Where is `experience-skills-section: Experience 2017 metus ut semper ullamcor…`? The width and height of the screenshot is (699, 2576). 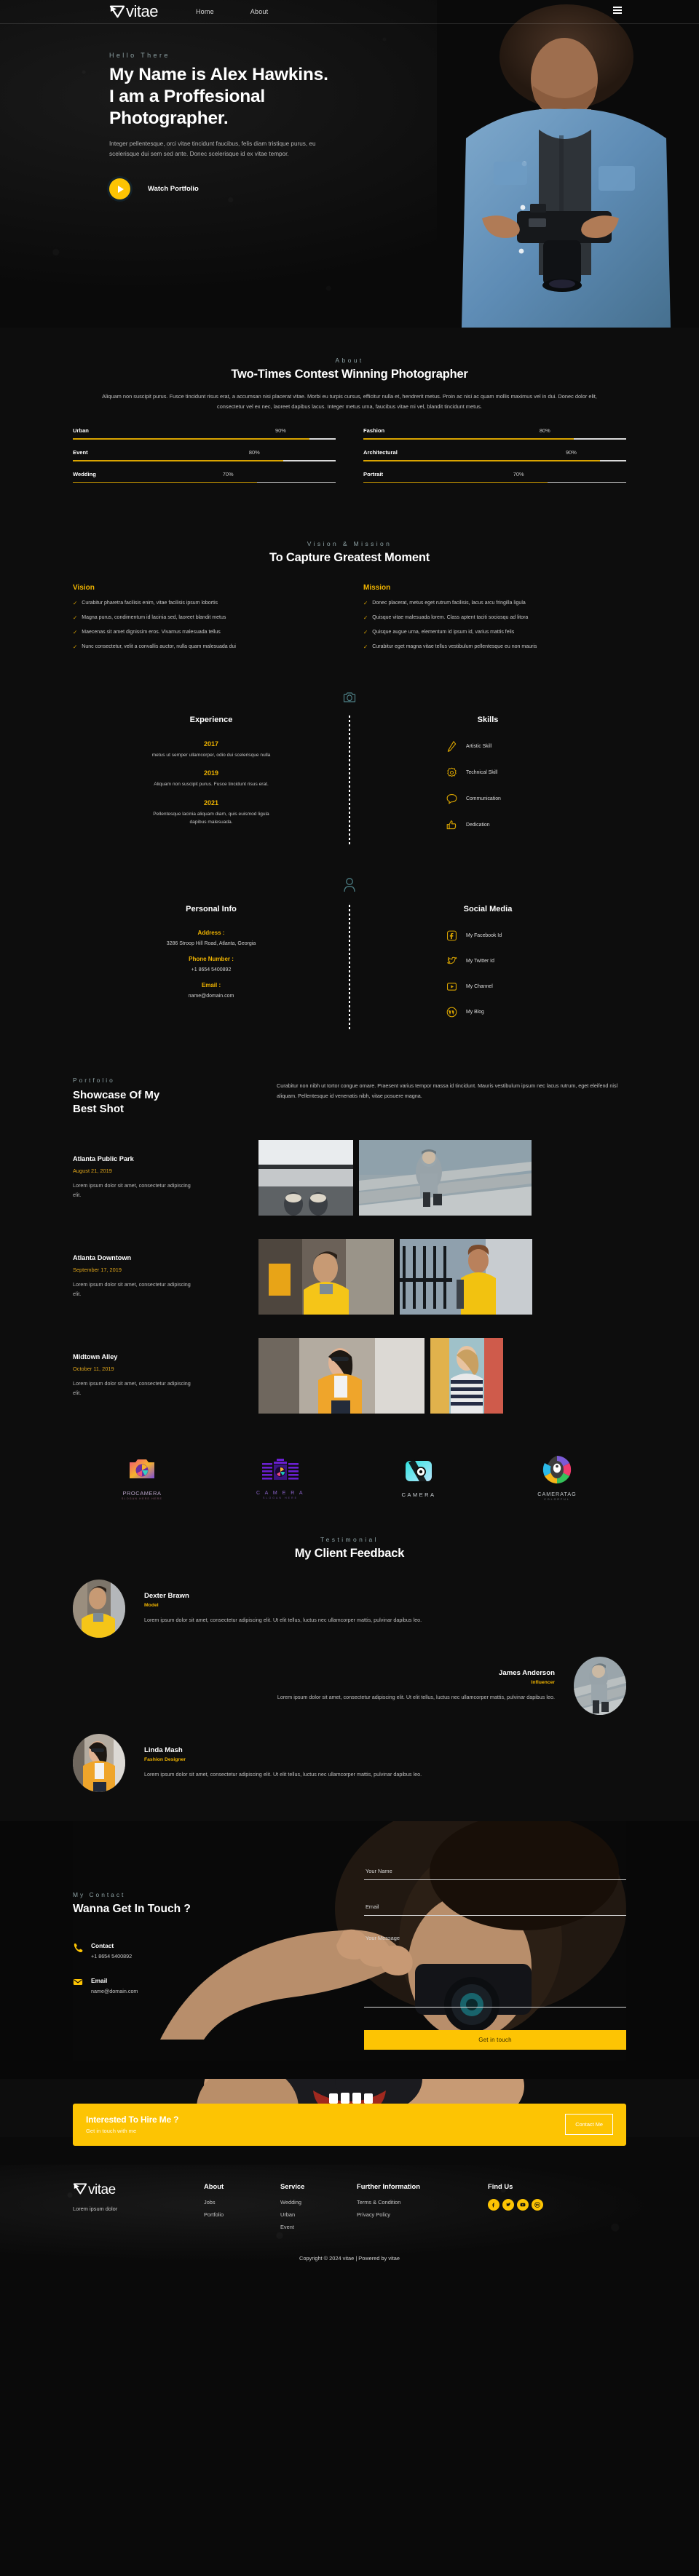
experience-skills-section: Experience 2017 metus ut semper ullamcor… is located at coordinates (349, 776).